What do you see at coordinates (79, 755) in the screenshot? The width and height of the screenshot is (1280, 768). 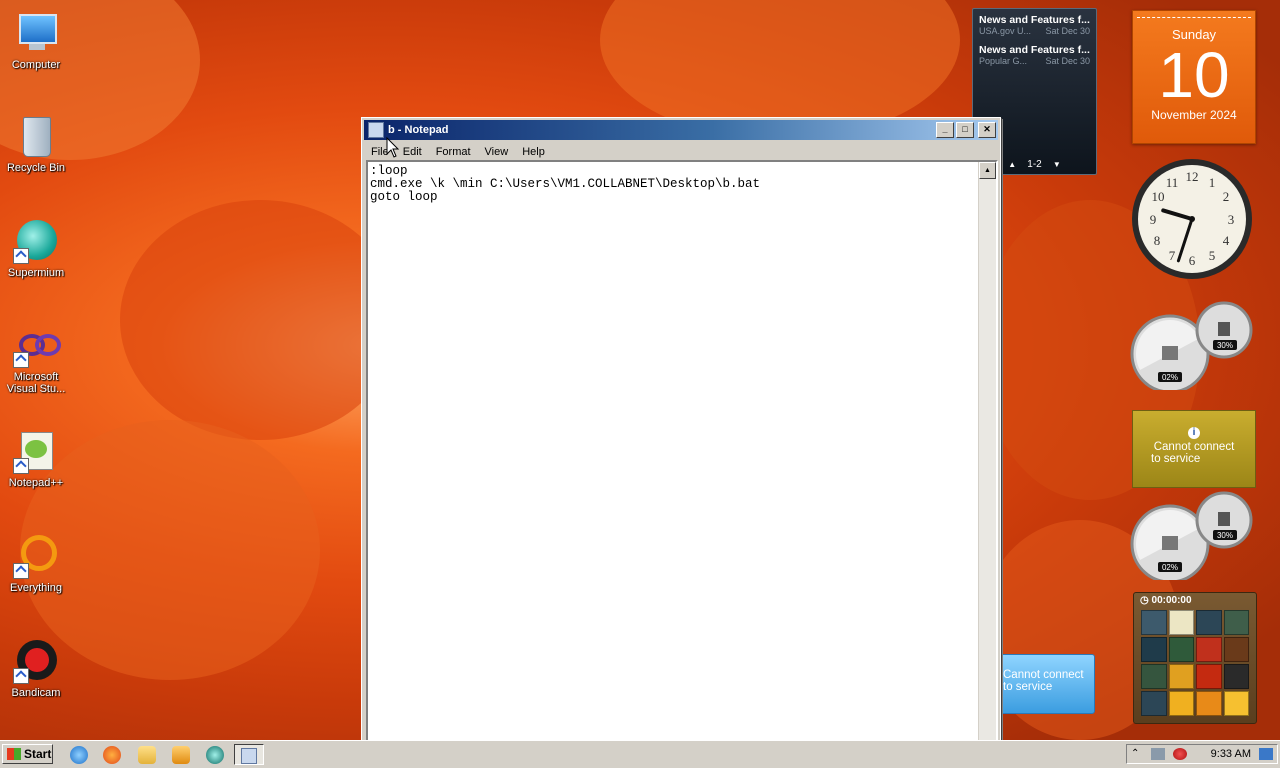 I see `internet-explorer-icon` at bounding box center [79, 755].